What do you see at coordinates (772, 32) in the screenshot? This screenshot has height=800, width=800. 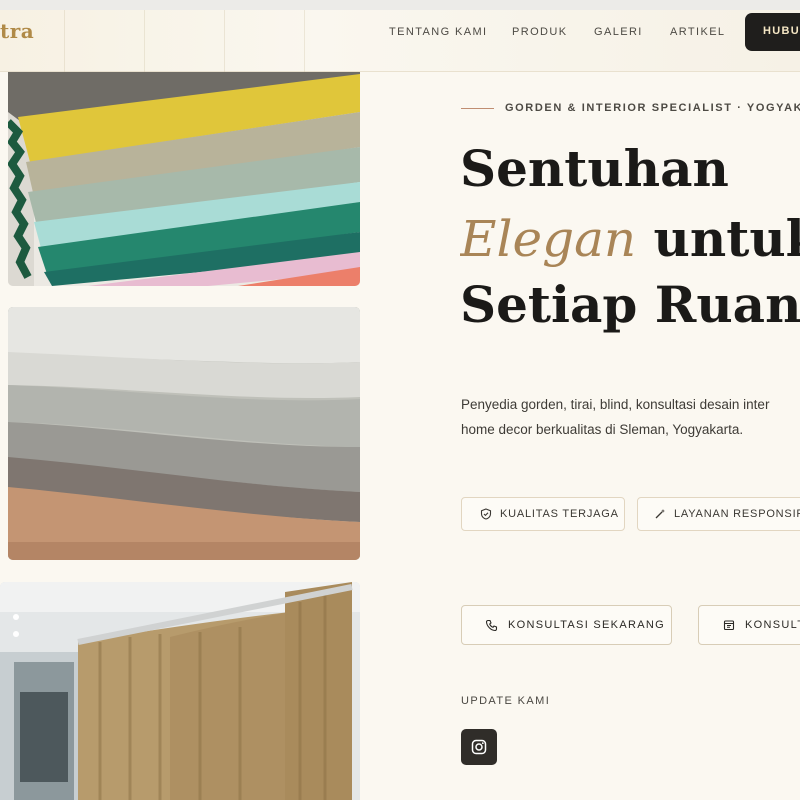 I see `contact-button: HUBUN` at bounding box center [772, 32].